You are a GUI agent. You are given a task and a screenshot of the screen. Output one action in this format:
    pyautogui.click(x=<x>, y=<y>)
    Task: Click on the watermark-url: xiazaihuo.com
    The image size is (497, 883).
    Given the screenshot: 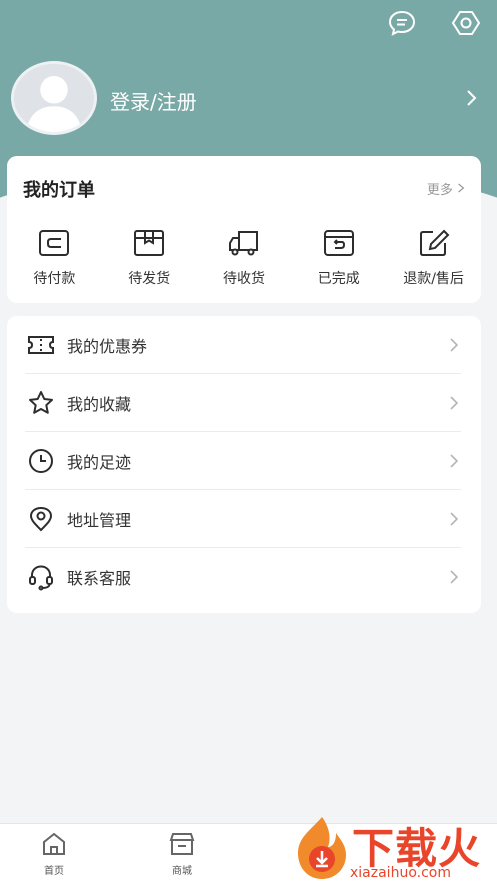 What is the action you would take?
    pyautogui.click(x=400, y=873)
    